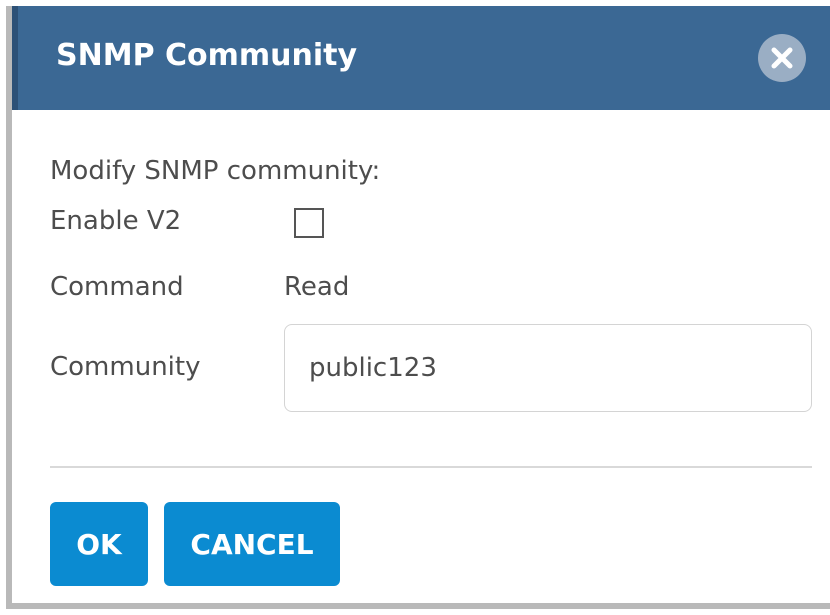  What do you see at coordinates (207, 55) in the screenshot?
I see `dialog-title: SNMP Community` at bounding box center [207, 55].